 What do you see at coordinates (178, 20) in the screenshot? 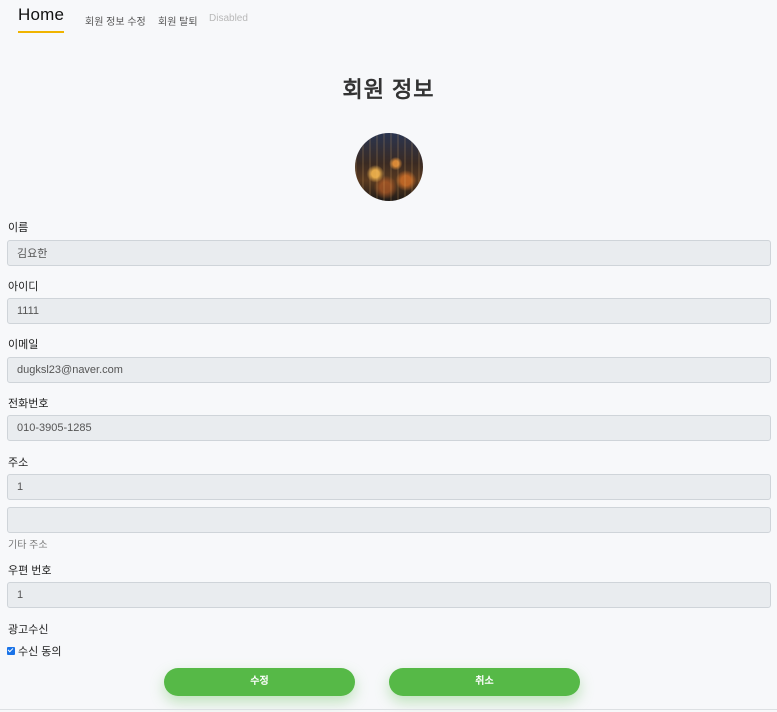
I see `nav-withdraw: 회원 탈퇴` at bounding box center [178, 20].